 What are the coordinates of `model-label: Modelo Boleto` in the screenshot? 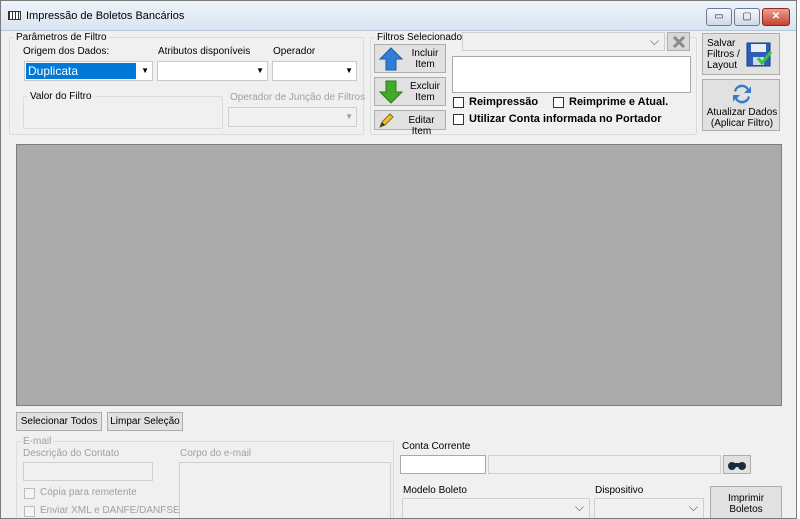 It's located at (435, 490).